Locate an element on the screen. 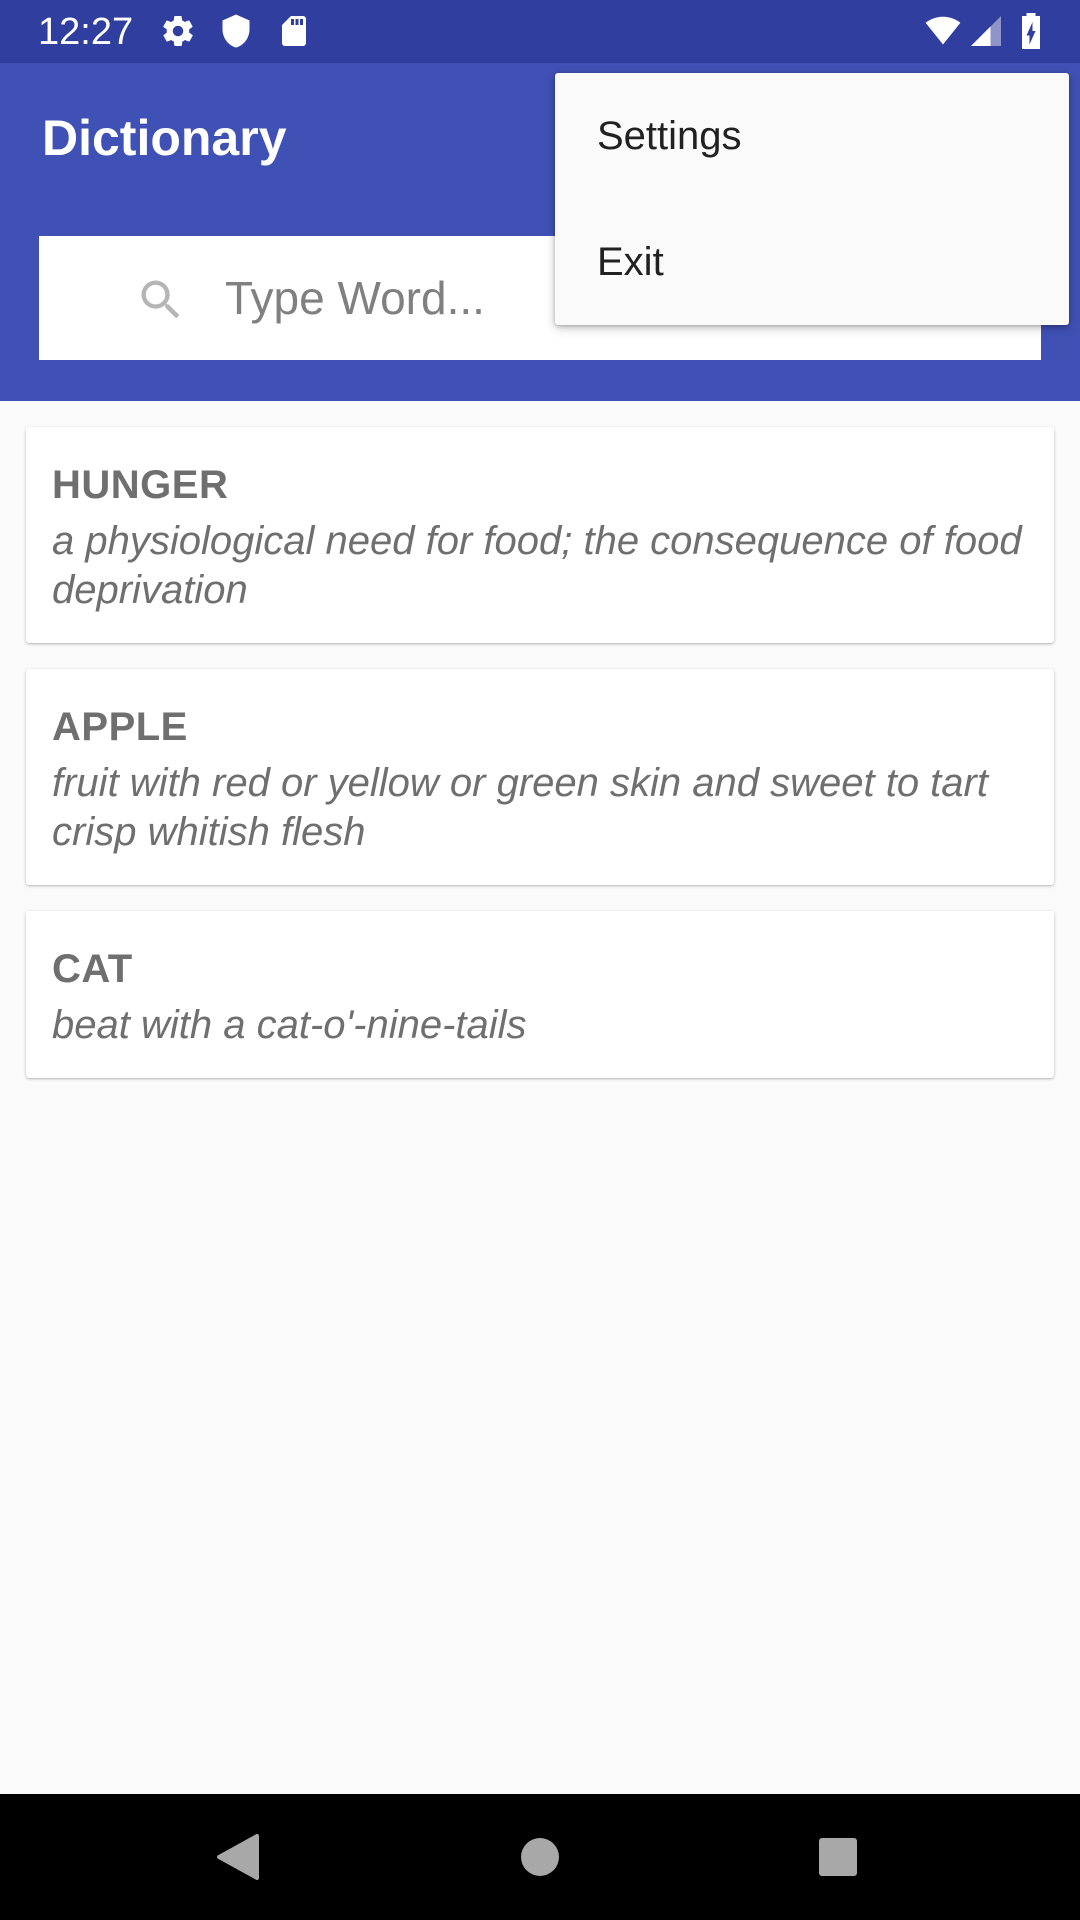  home-icon is located at coordinates (540, 1857).